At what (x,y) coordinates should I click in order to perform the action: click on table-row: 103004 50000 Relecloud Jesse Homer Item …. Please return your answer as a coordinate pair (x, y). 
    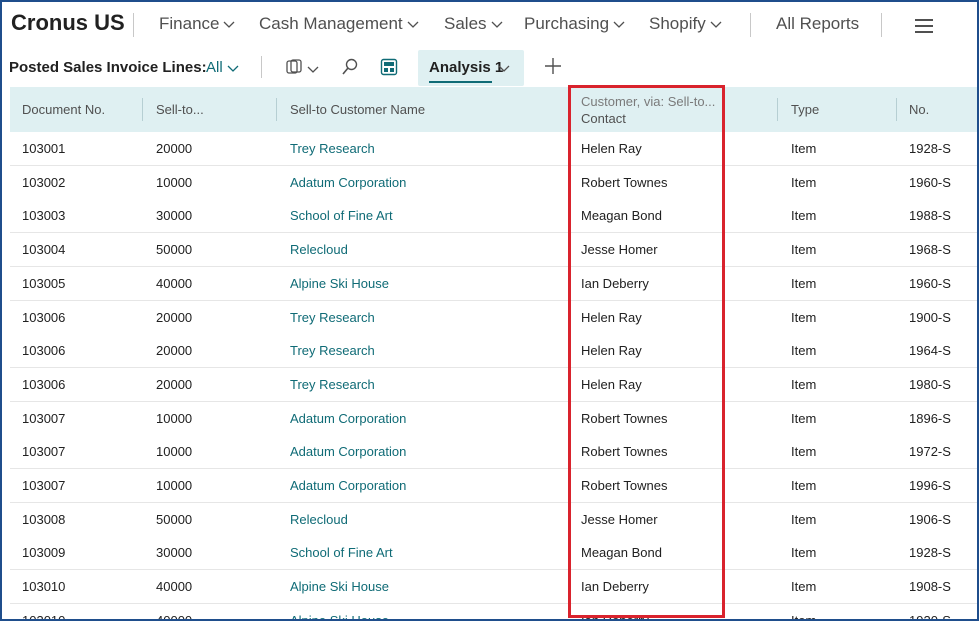
    Looking at the image, I should click on (493, 250).